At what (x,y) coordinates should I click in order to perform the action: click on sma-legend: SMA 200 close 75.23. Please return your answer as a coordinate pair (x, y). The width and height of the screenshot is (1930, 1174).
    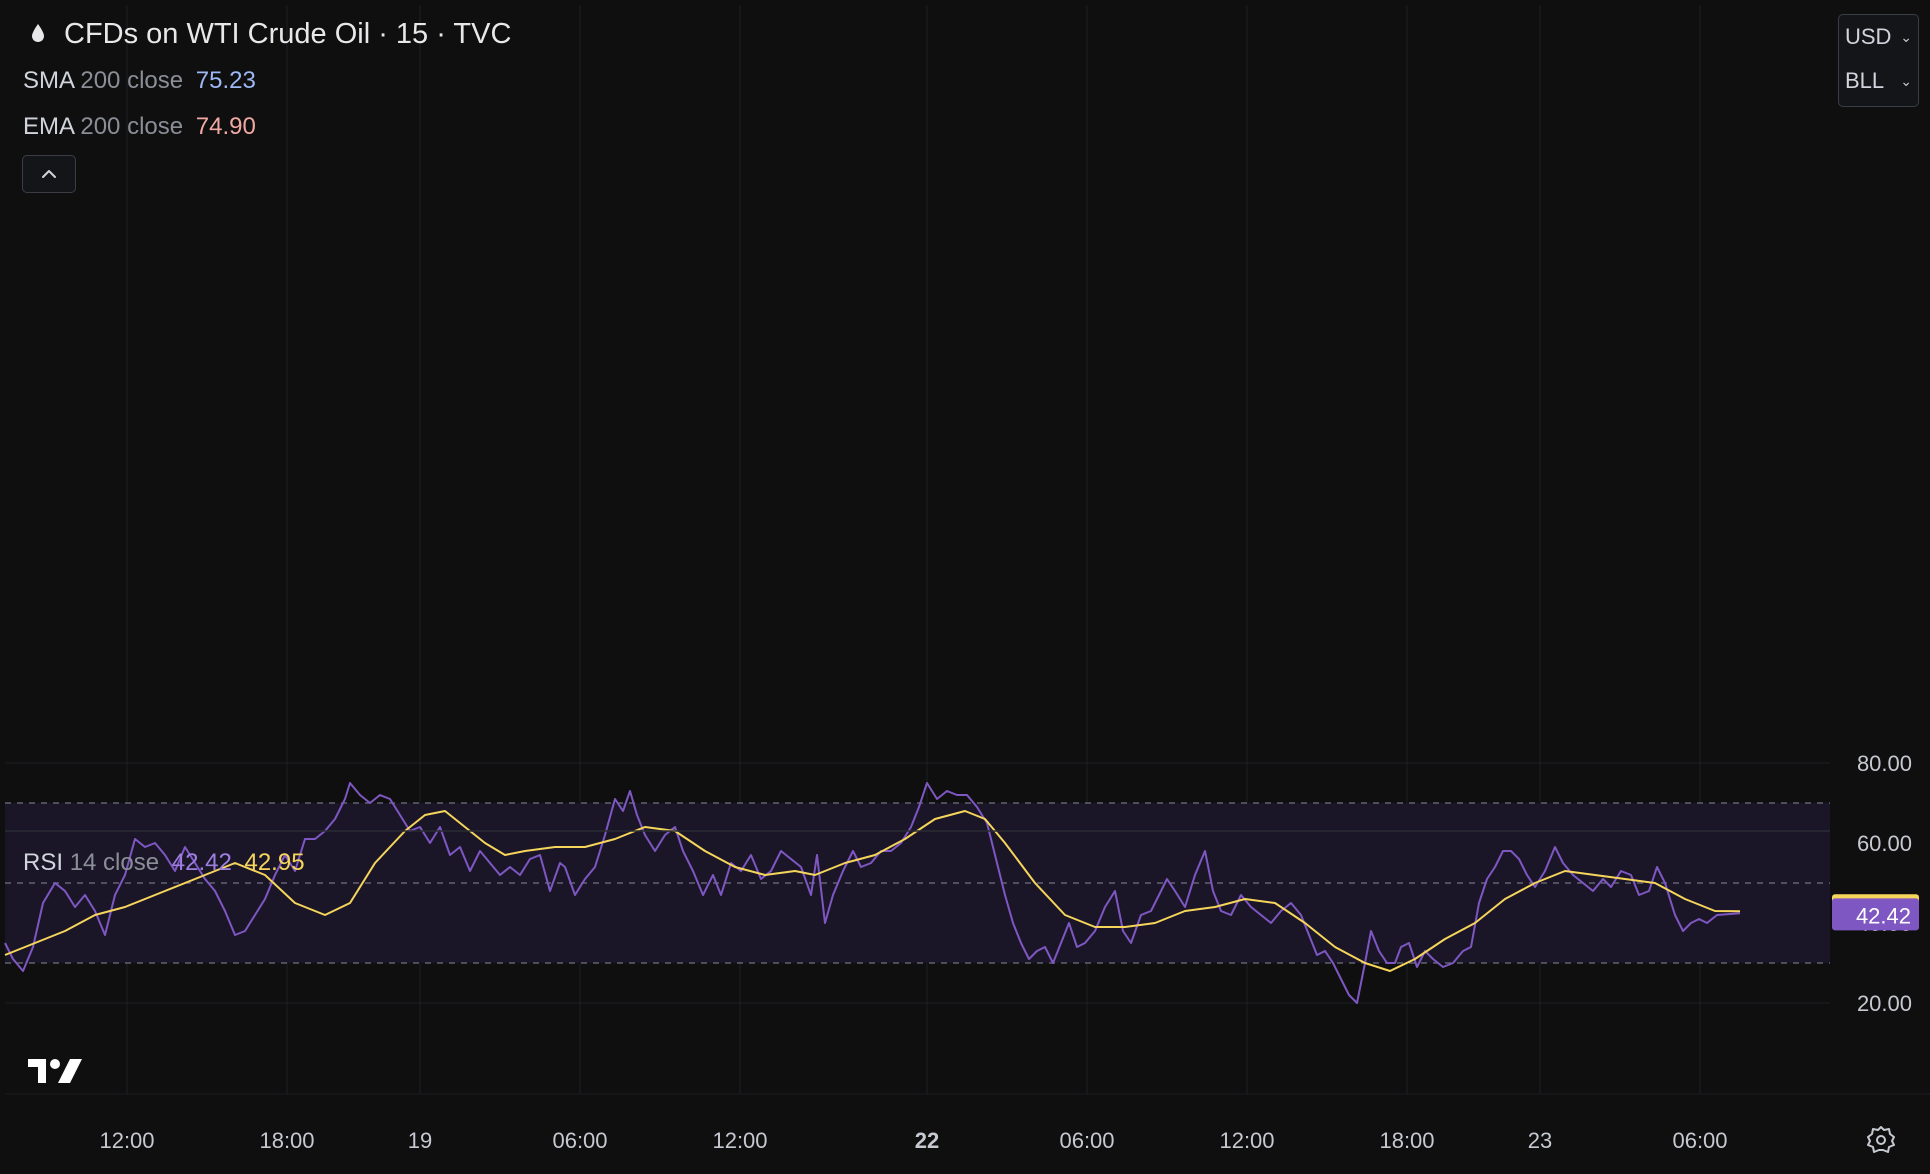
    Looking at the image, I should click on (139, 81).